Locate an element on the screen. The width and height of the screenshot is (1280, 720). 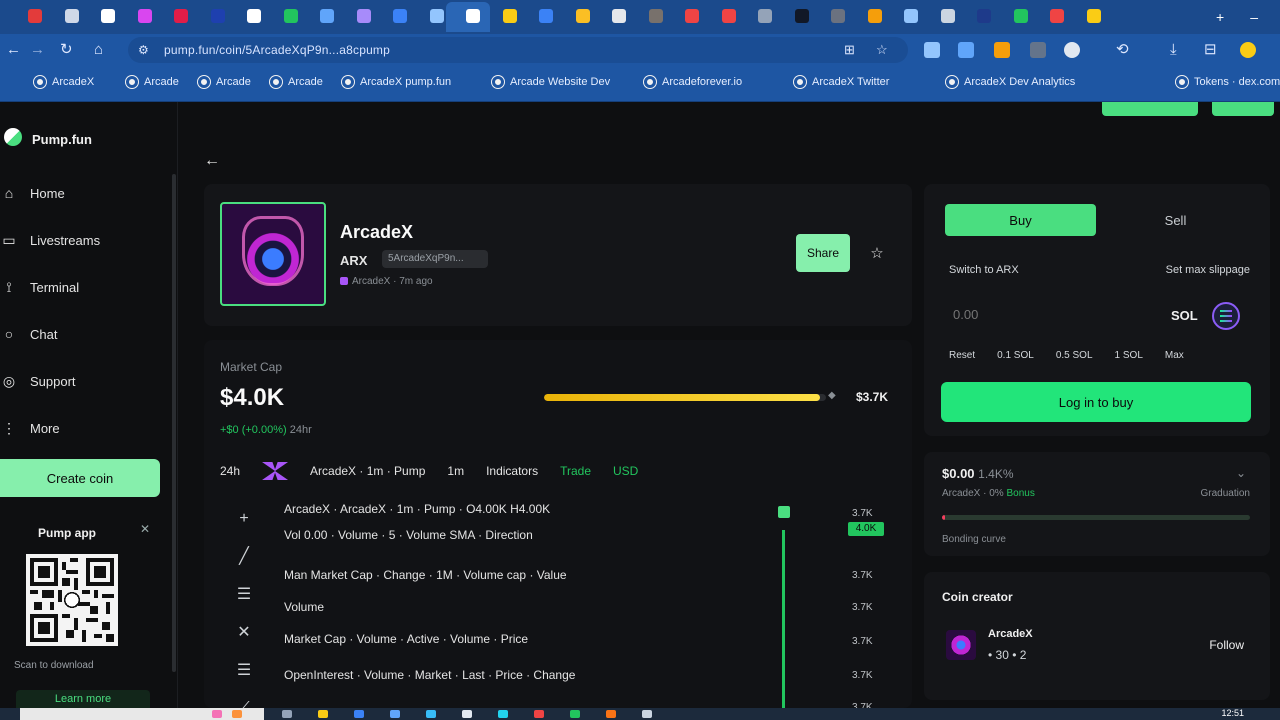
top-action-button is located at coordinates (1243, 109).